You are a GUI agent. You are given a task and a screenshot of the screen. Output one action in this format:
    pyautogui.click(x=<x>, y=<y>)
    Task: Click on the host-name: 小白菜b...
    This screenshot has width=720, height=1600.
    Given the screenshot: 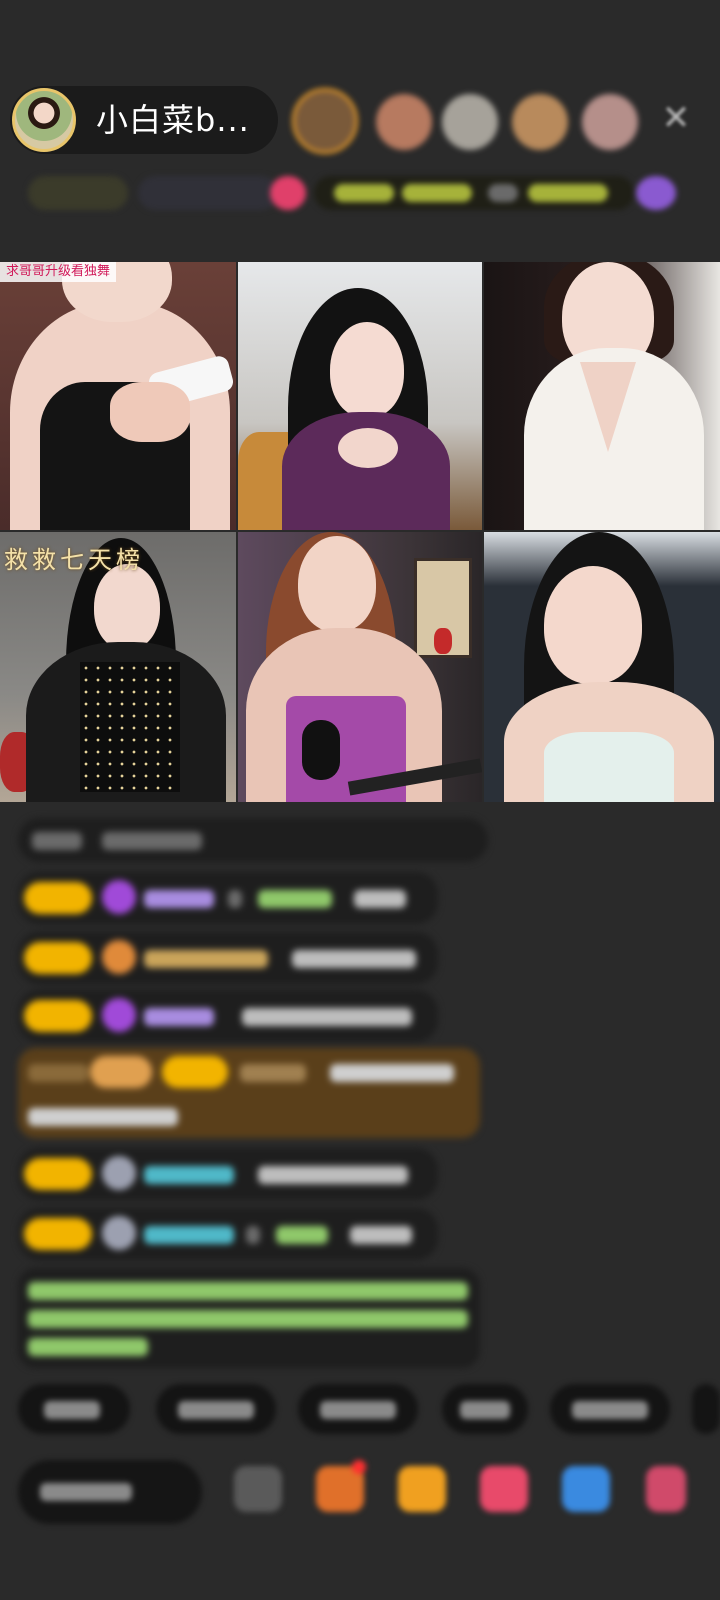 What is the action you would take?
    pyautogui.click(x=173, y=120)
    